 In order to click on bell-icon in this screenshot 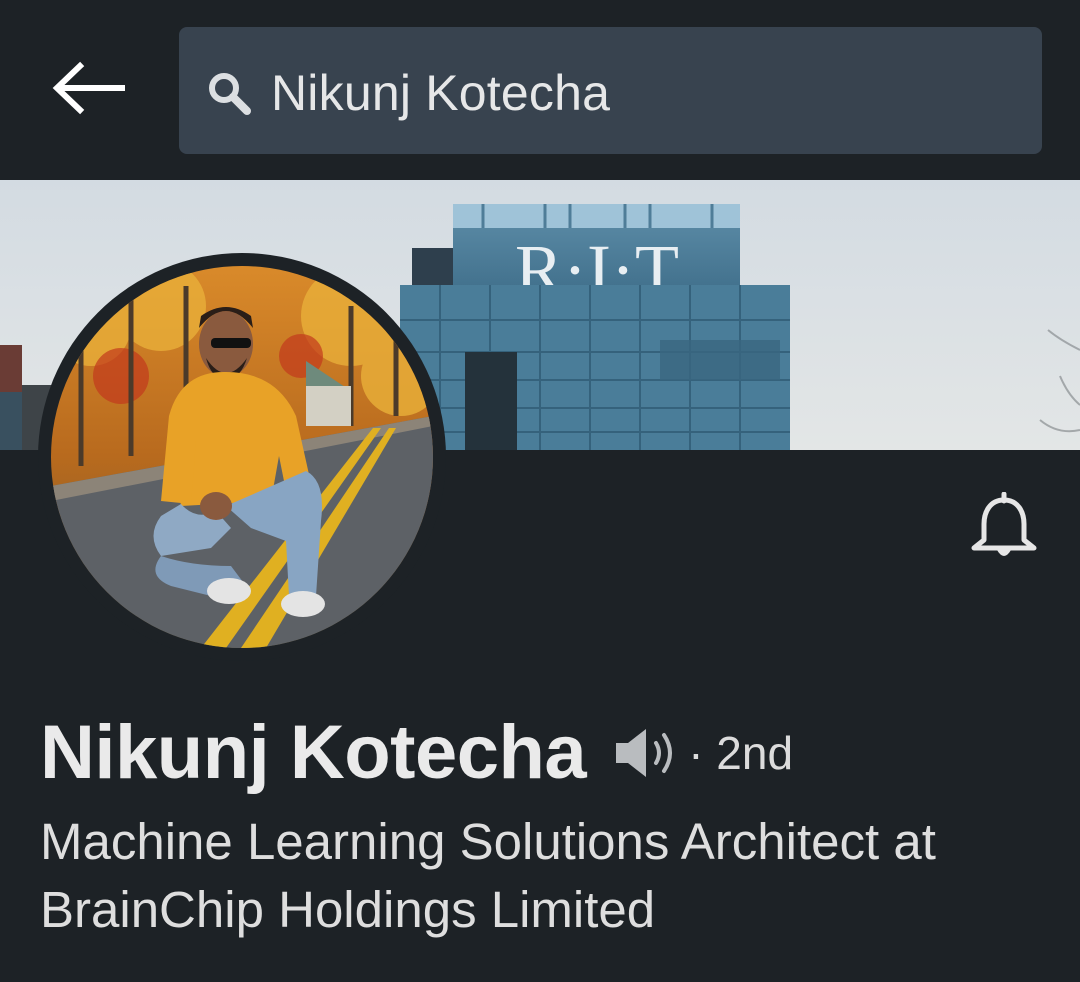, I will do `click(1004, 523)`.